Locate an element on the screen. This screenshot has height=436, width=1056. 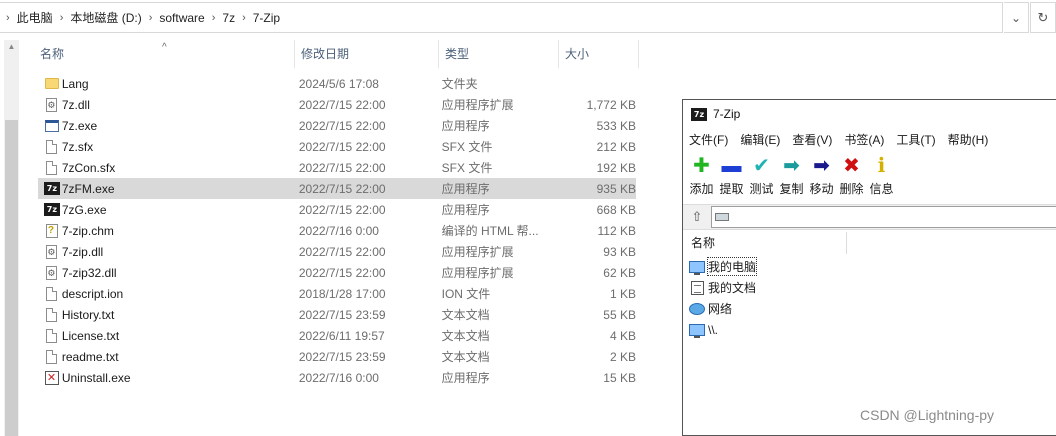
column-header-type: 类型 is located at coordinates (499, 54).